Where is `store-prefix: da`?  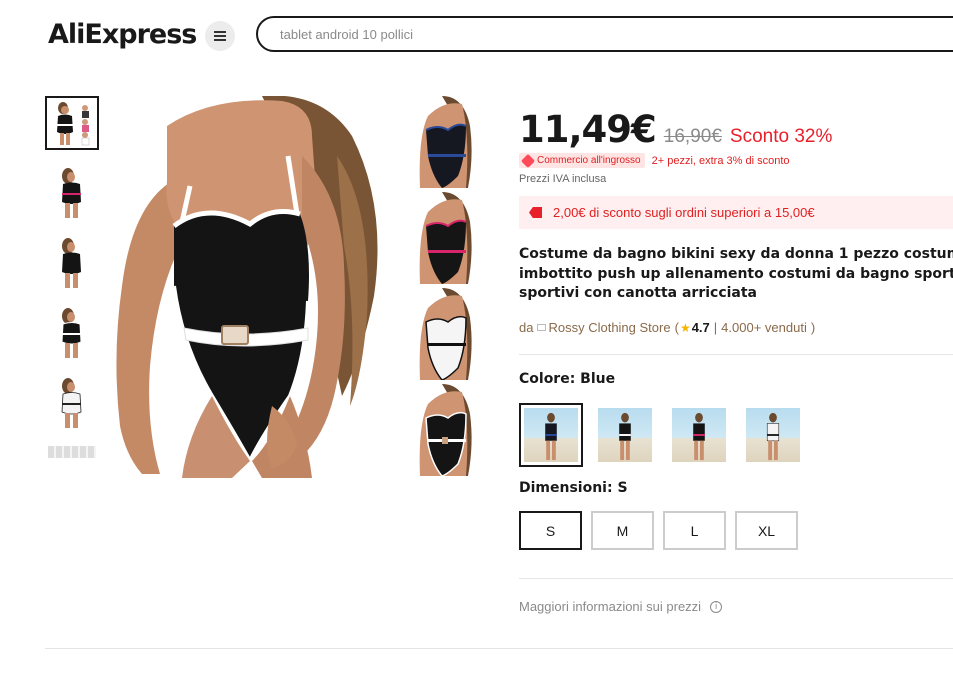 store-prefix: da is located at coordinates (526, 327).